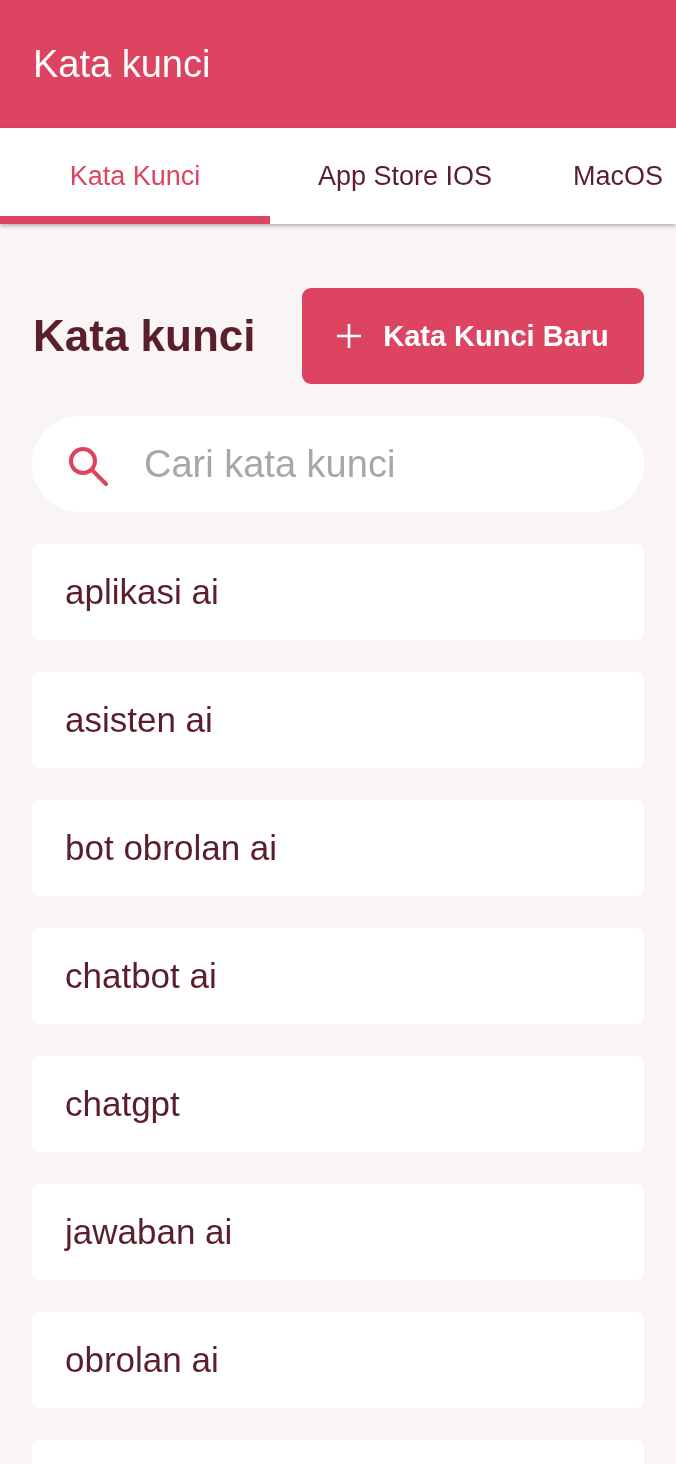  I want to click on section-title: Kata kunci, so click(144, 336).